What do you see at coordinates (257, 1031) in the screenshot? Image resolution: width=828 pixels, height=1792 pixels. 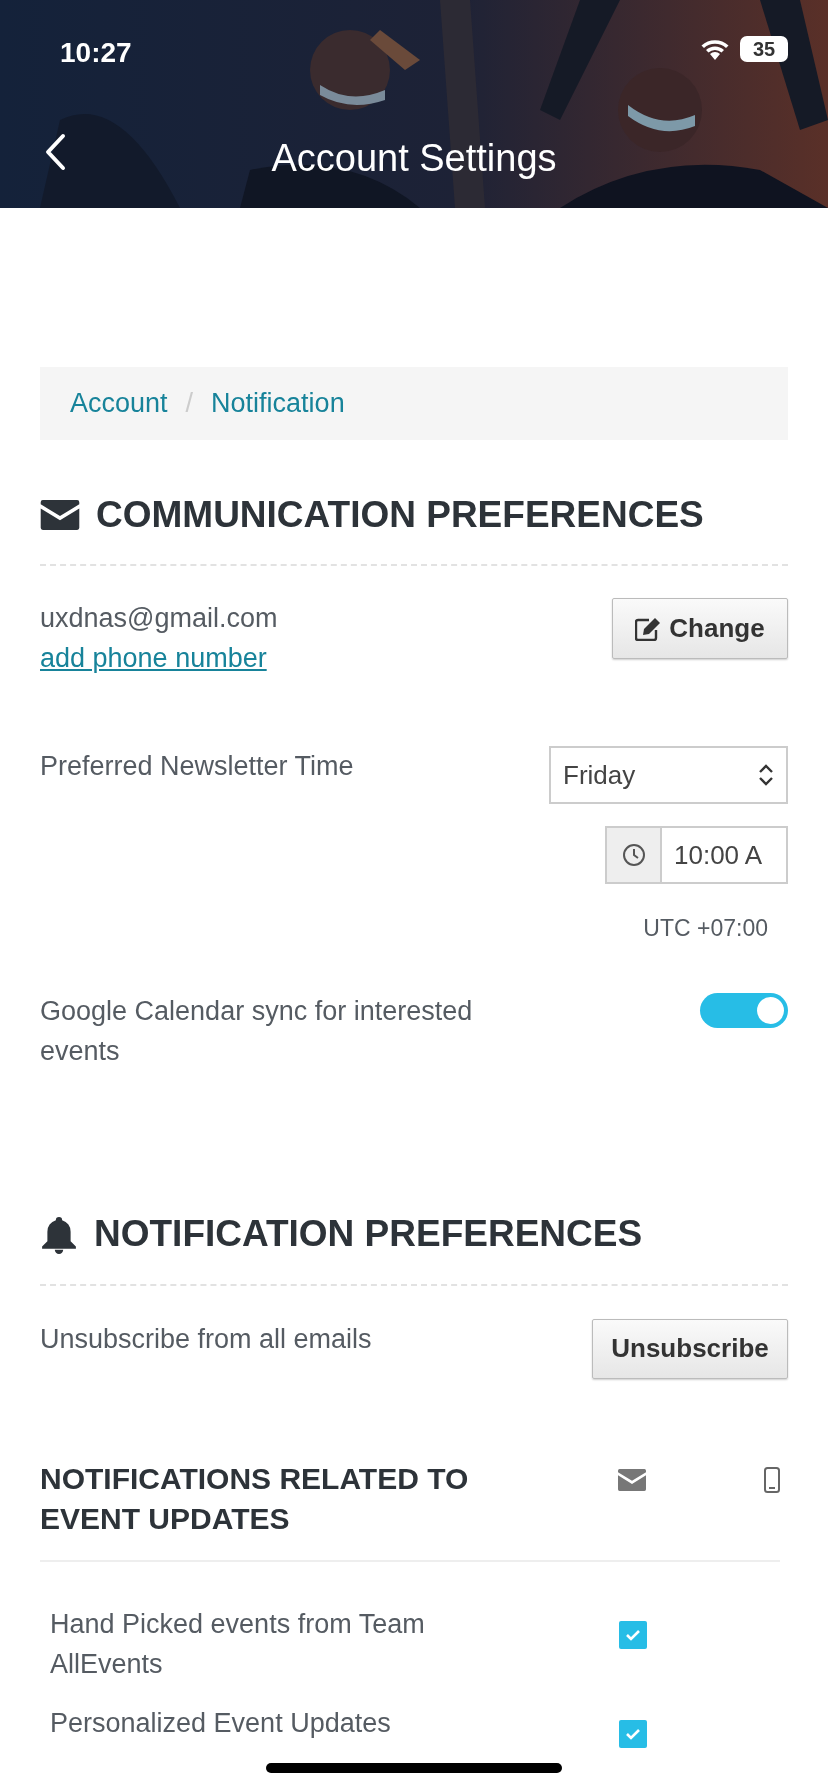 I see `calendar-sync-label: Google Calendar sync for interested events` at bounding box center [257, 1031].